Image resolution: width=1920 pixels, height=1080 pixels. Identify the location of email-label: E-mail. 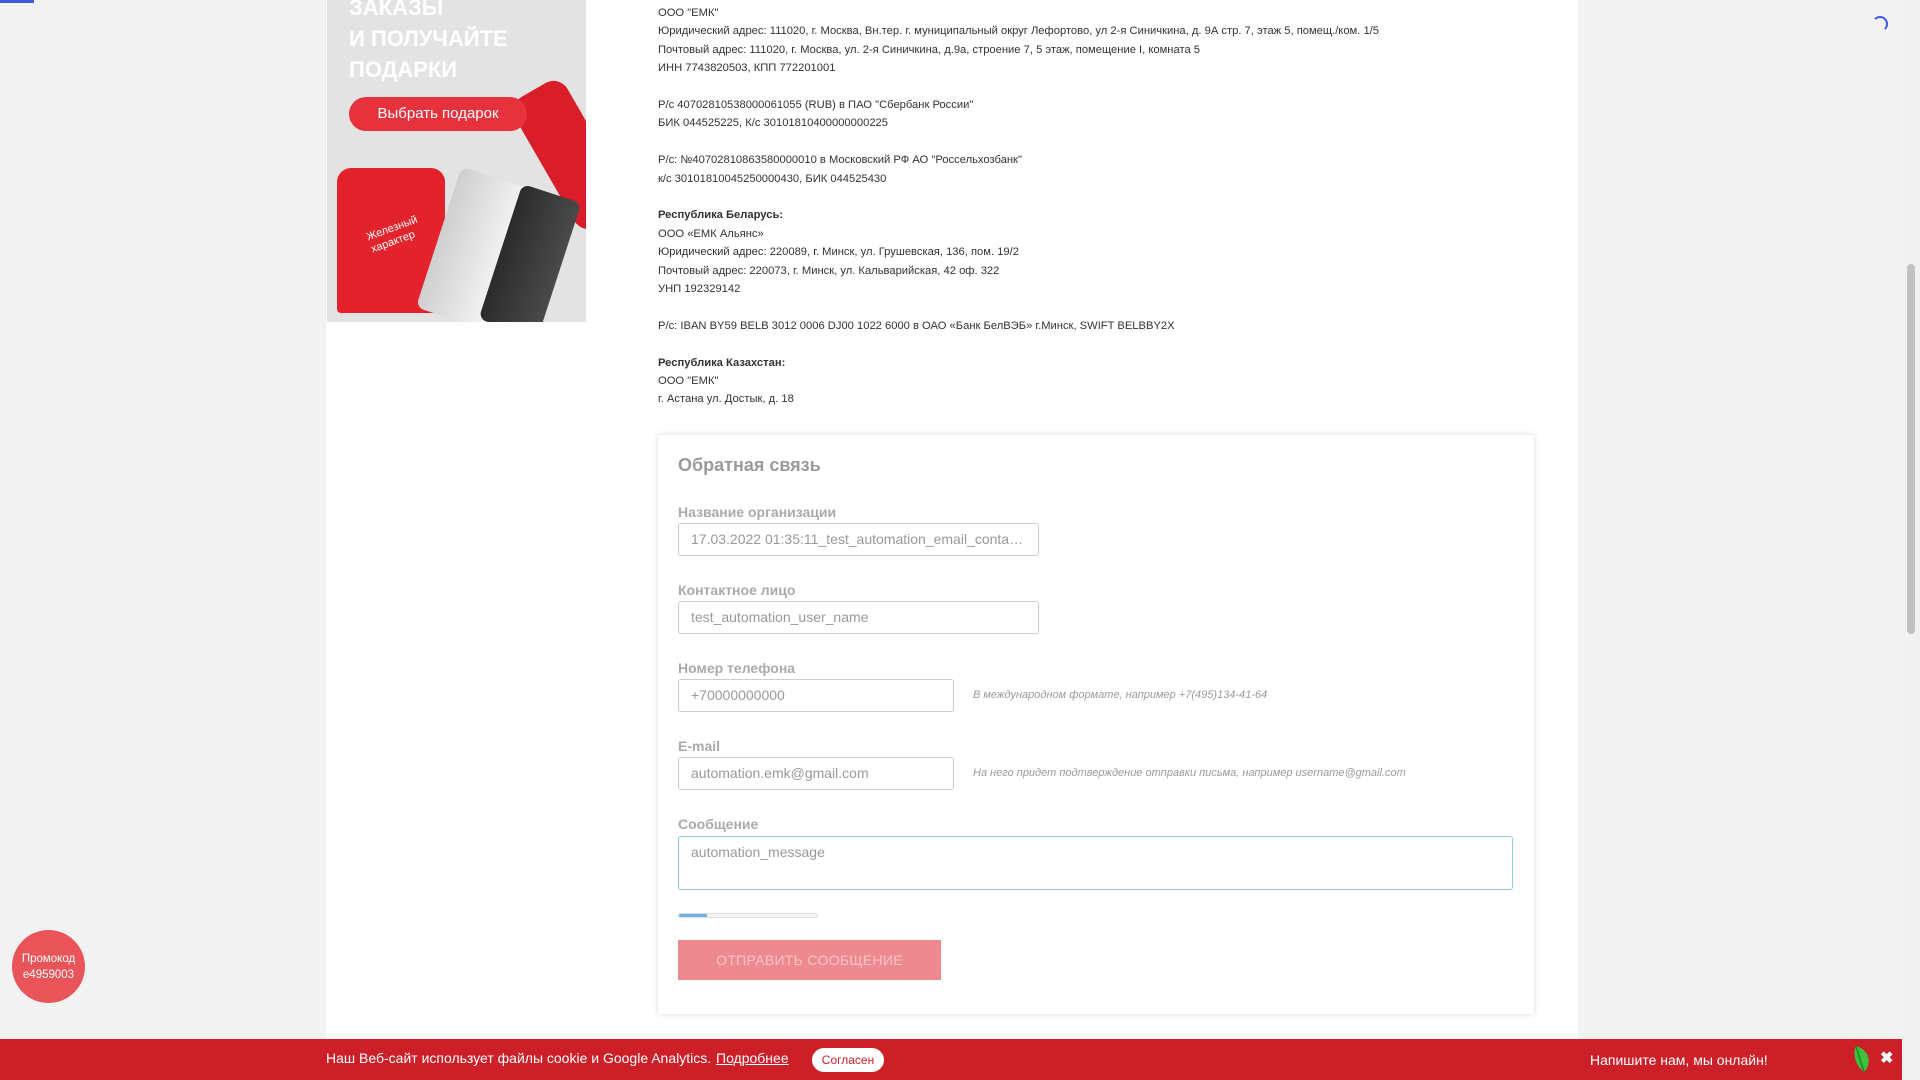
(699, 746).